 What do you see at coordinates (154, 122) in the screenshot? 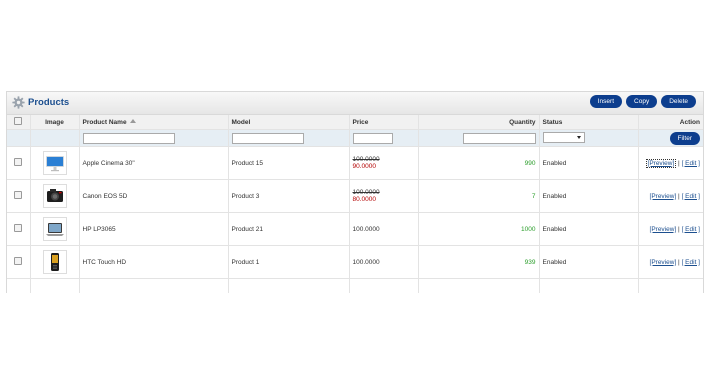
I see `column-header-name: Product Name` at bounding box center [154, 122].